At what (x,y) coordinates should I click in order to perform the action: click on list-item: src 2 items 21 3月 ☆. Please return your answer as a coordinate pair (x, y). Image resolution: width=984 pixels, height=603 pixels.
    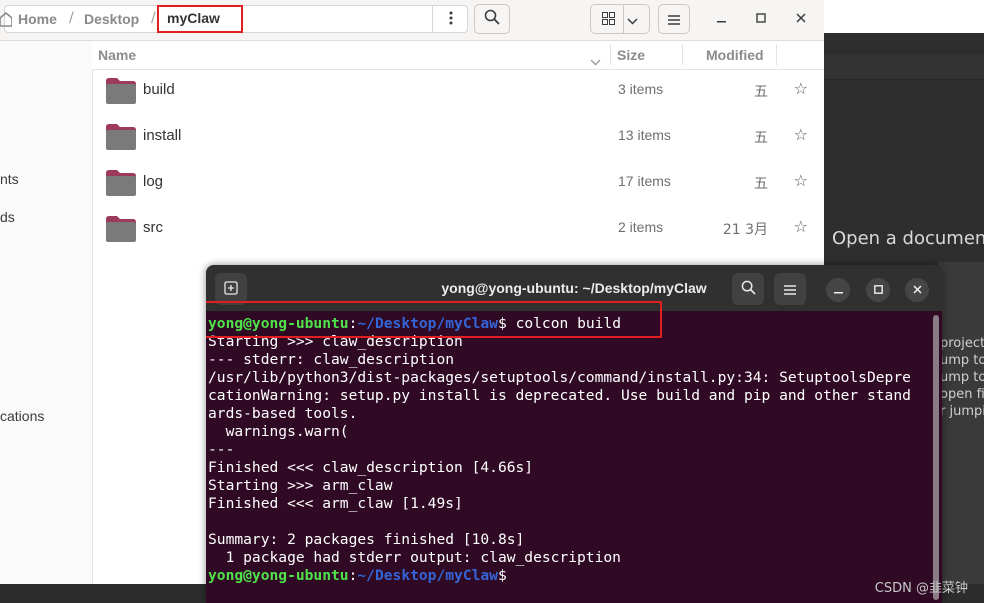
    Looking at the image, I should click on (458, 229).